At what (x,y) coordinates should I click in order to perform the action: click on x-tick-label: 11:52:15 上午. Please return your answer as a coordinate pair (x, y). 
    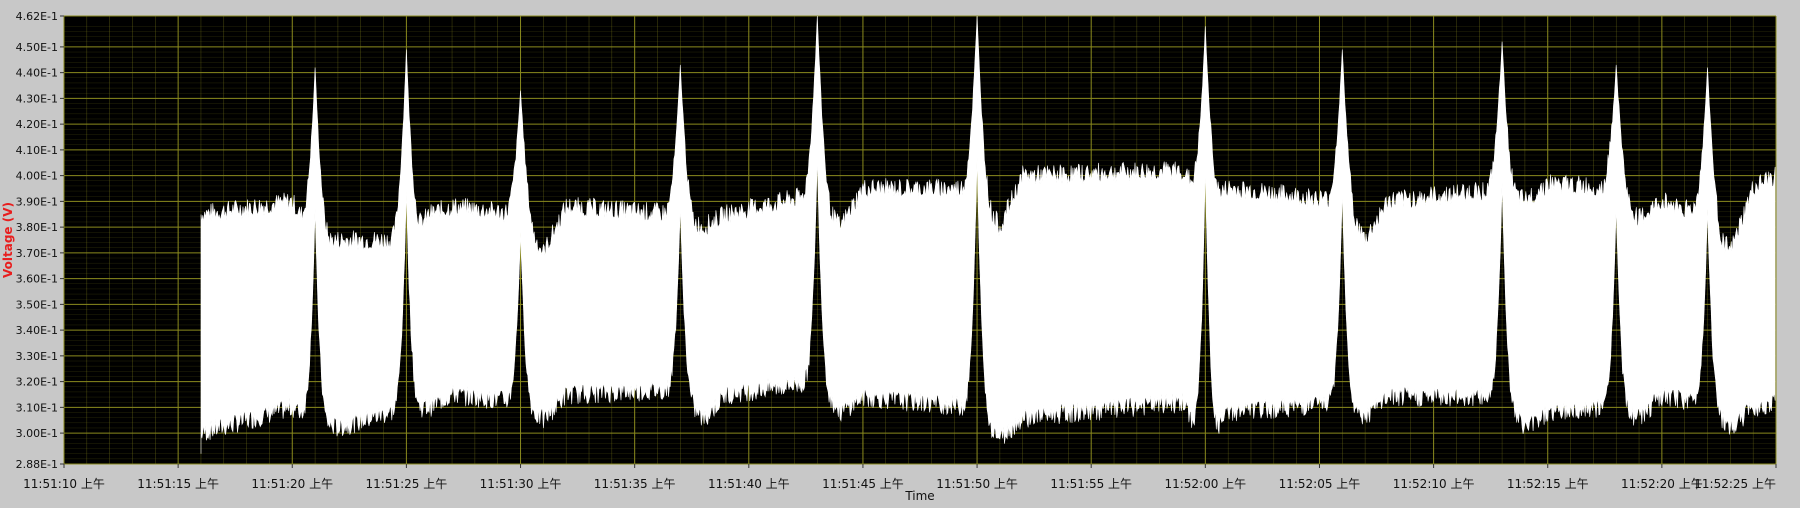
    Looking at the image, I should click on (1548, 484).